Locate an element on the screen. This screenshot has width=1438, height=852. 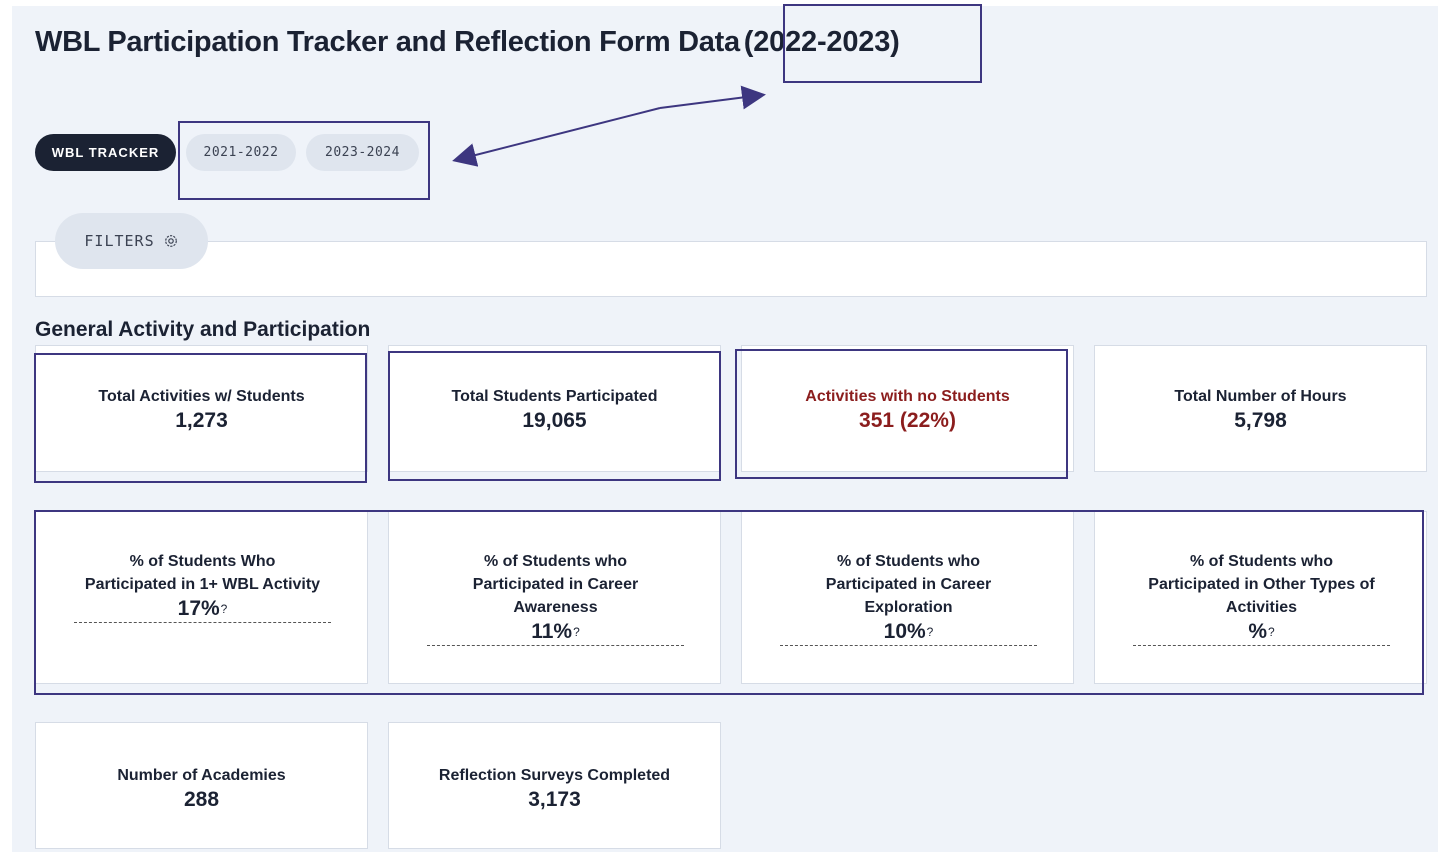
stat-label: Number of Academies is located at coordinates (201, 775).